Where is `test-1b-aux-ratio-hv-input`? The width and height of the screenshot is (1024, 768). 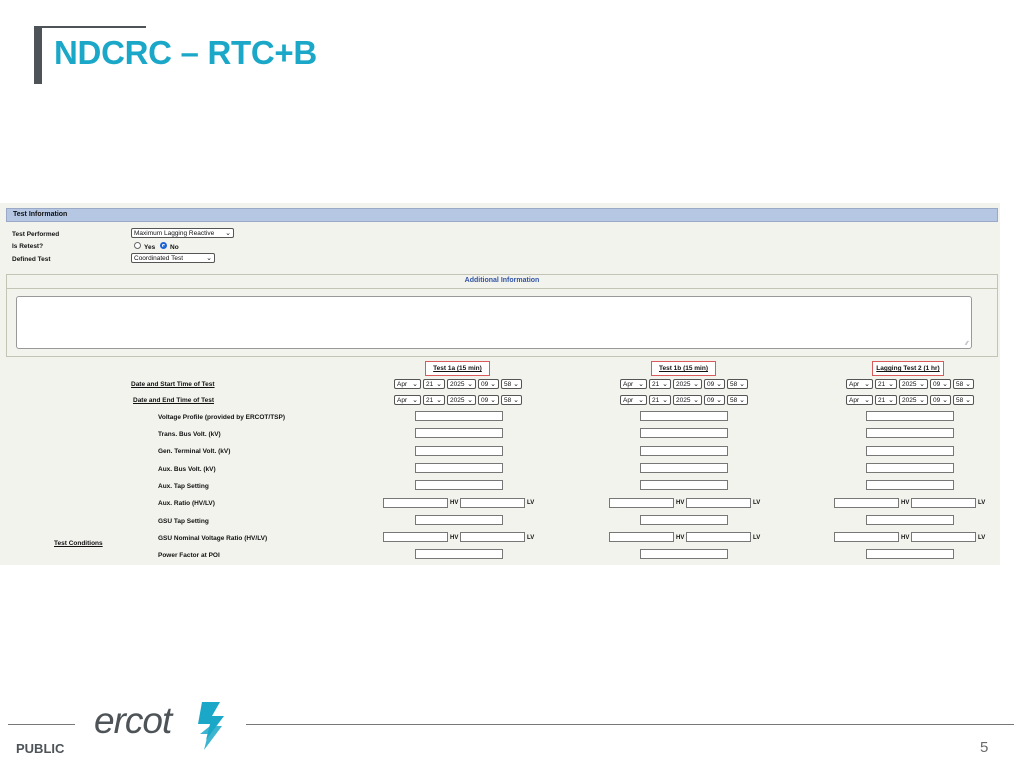 test-1b-aux-ratio-hv-input is located at coordinates (641, 503).